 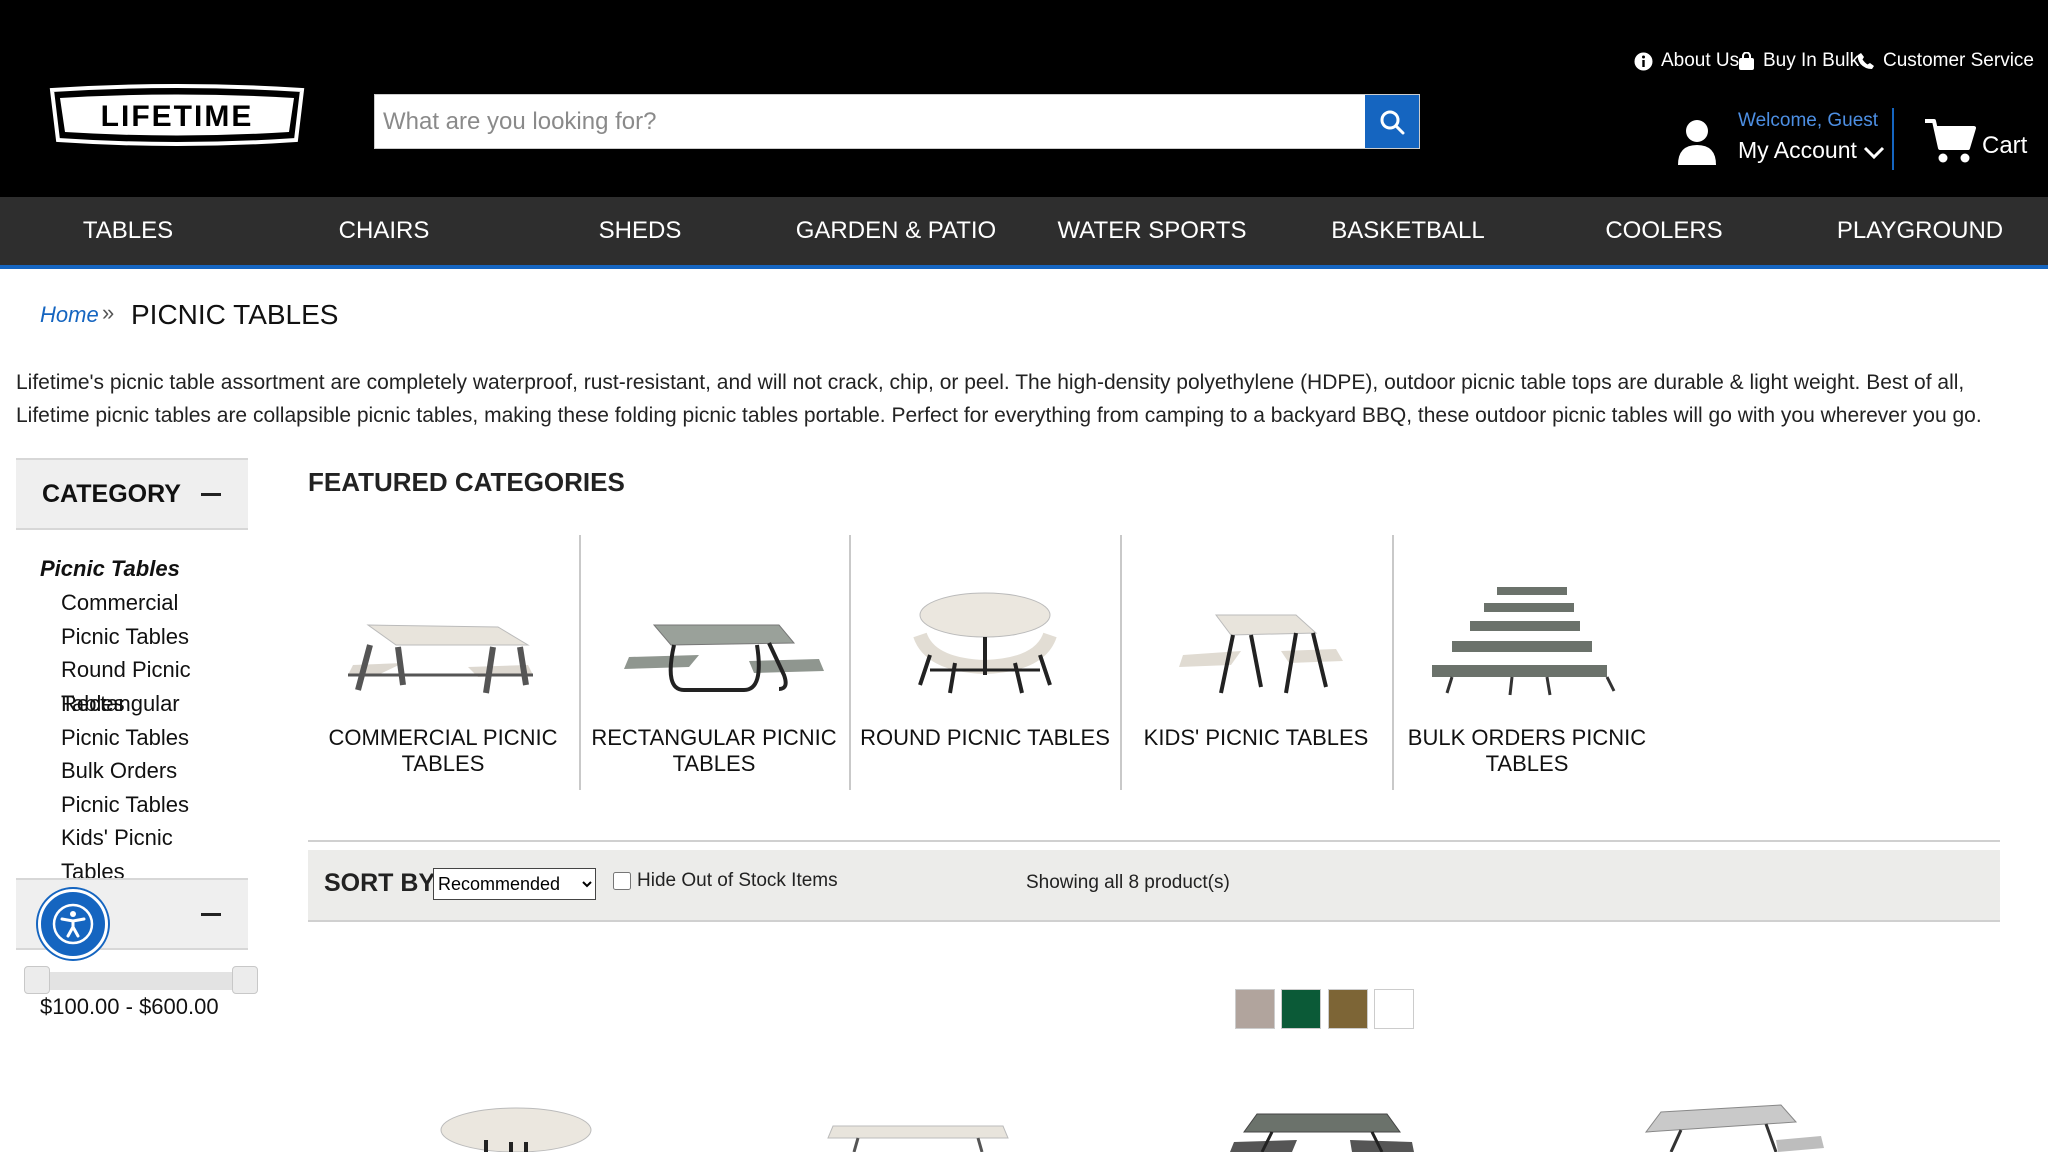 I want to click on nav-chairs: CHAIRS, so click(x=384, y=231).